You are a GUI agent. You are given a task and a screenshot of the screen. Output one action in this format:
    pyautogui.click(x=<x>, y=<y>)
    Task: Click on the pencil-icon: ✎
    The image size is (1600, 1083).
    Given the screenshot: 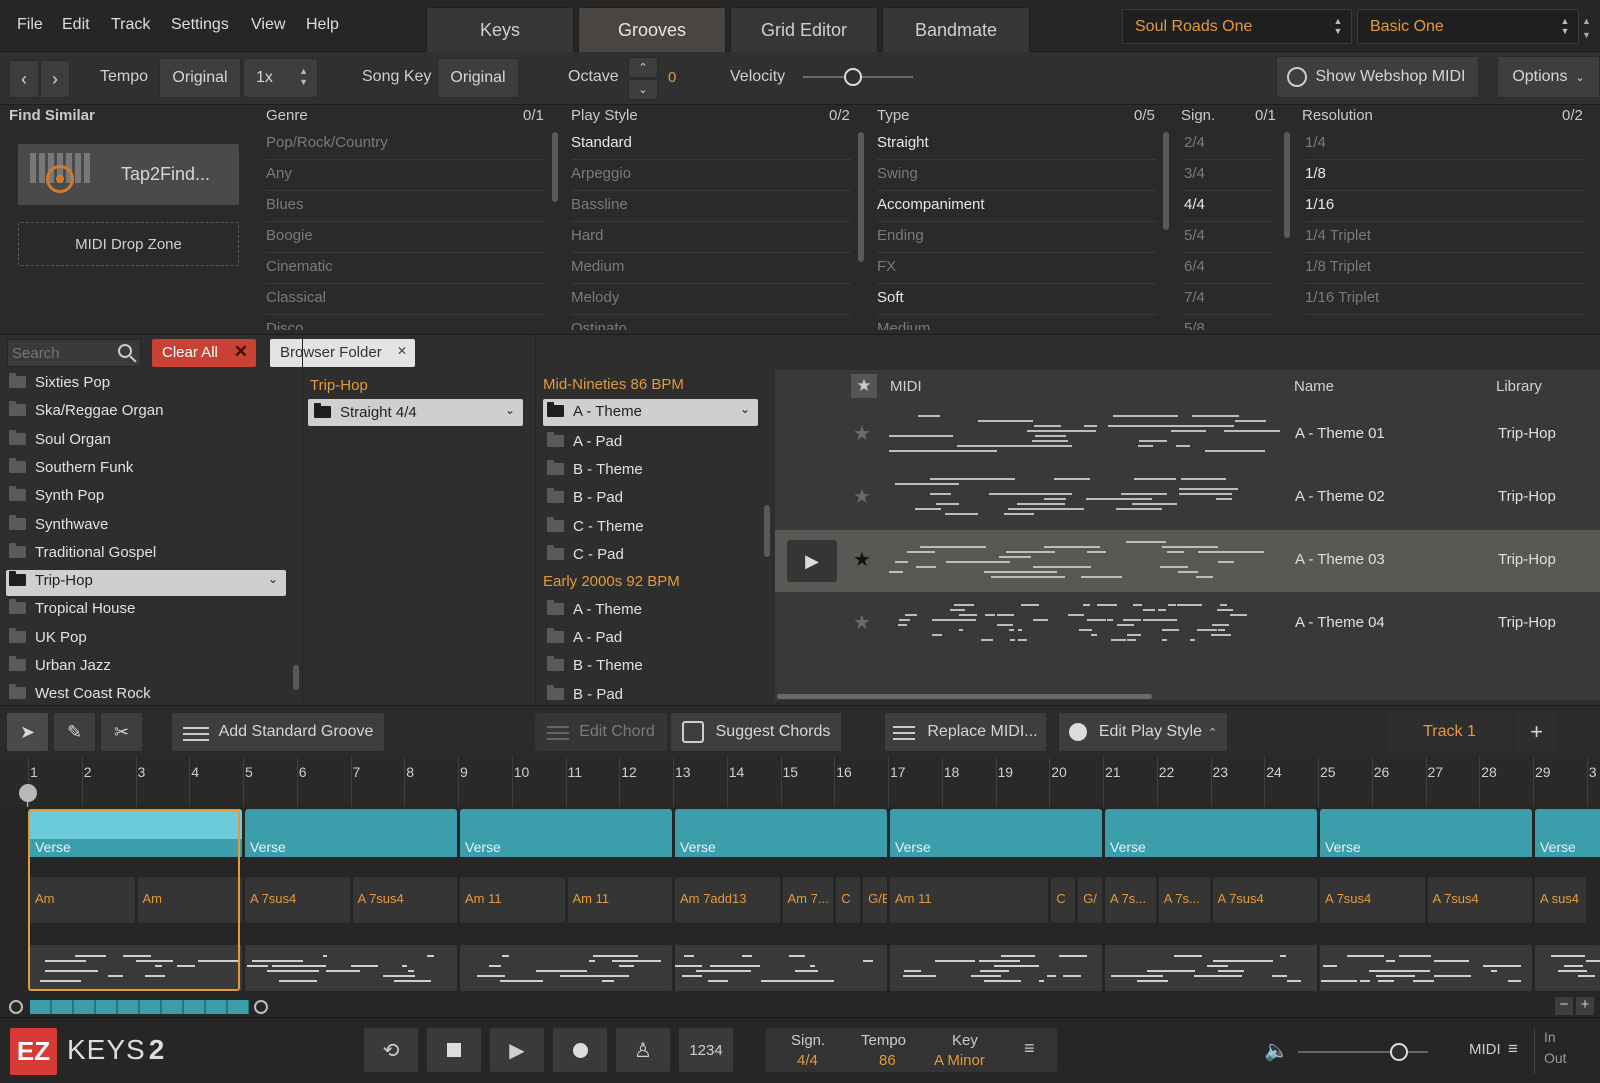 What is the action you would take?
    pyautogui.click(x=74, y=732)
    